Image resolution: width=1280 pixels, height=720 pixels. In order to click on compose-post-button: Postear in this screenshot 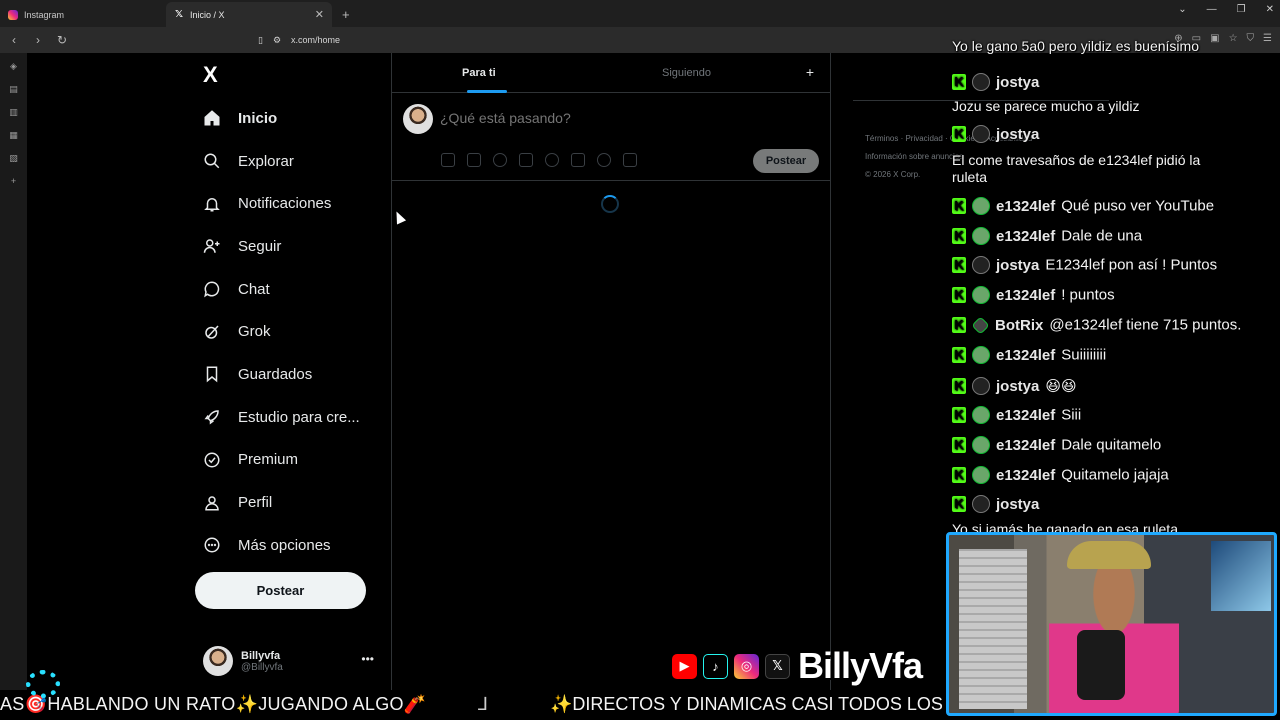, I will do `click(786, 161)`.